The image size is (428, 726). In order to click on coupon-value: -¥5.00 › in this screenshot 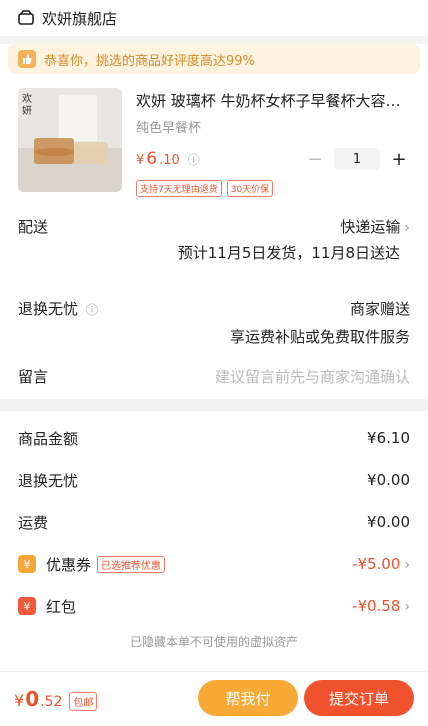, I will do `click(381, 564)`.